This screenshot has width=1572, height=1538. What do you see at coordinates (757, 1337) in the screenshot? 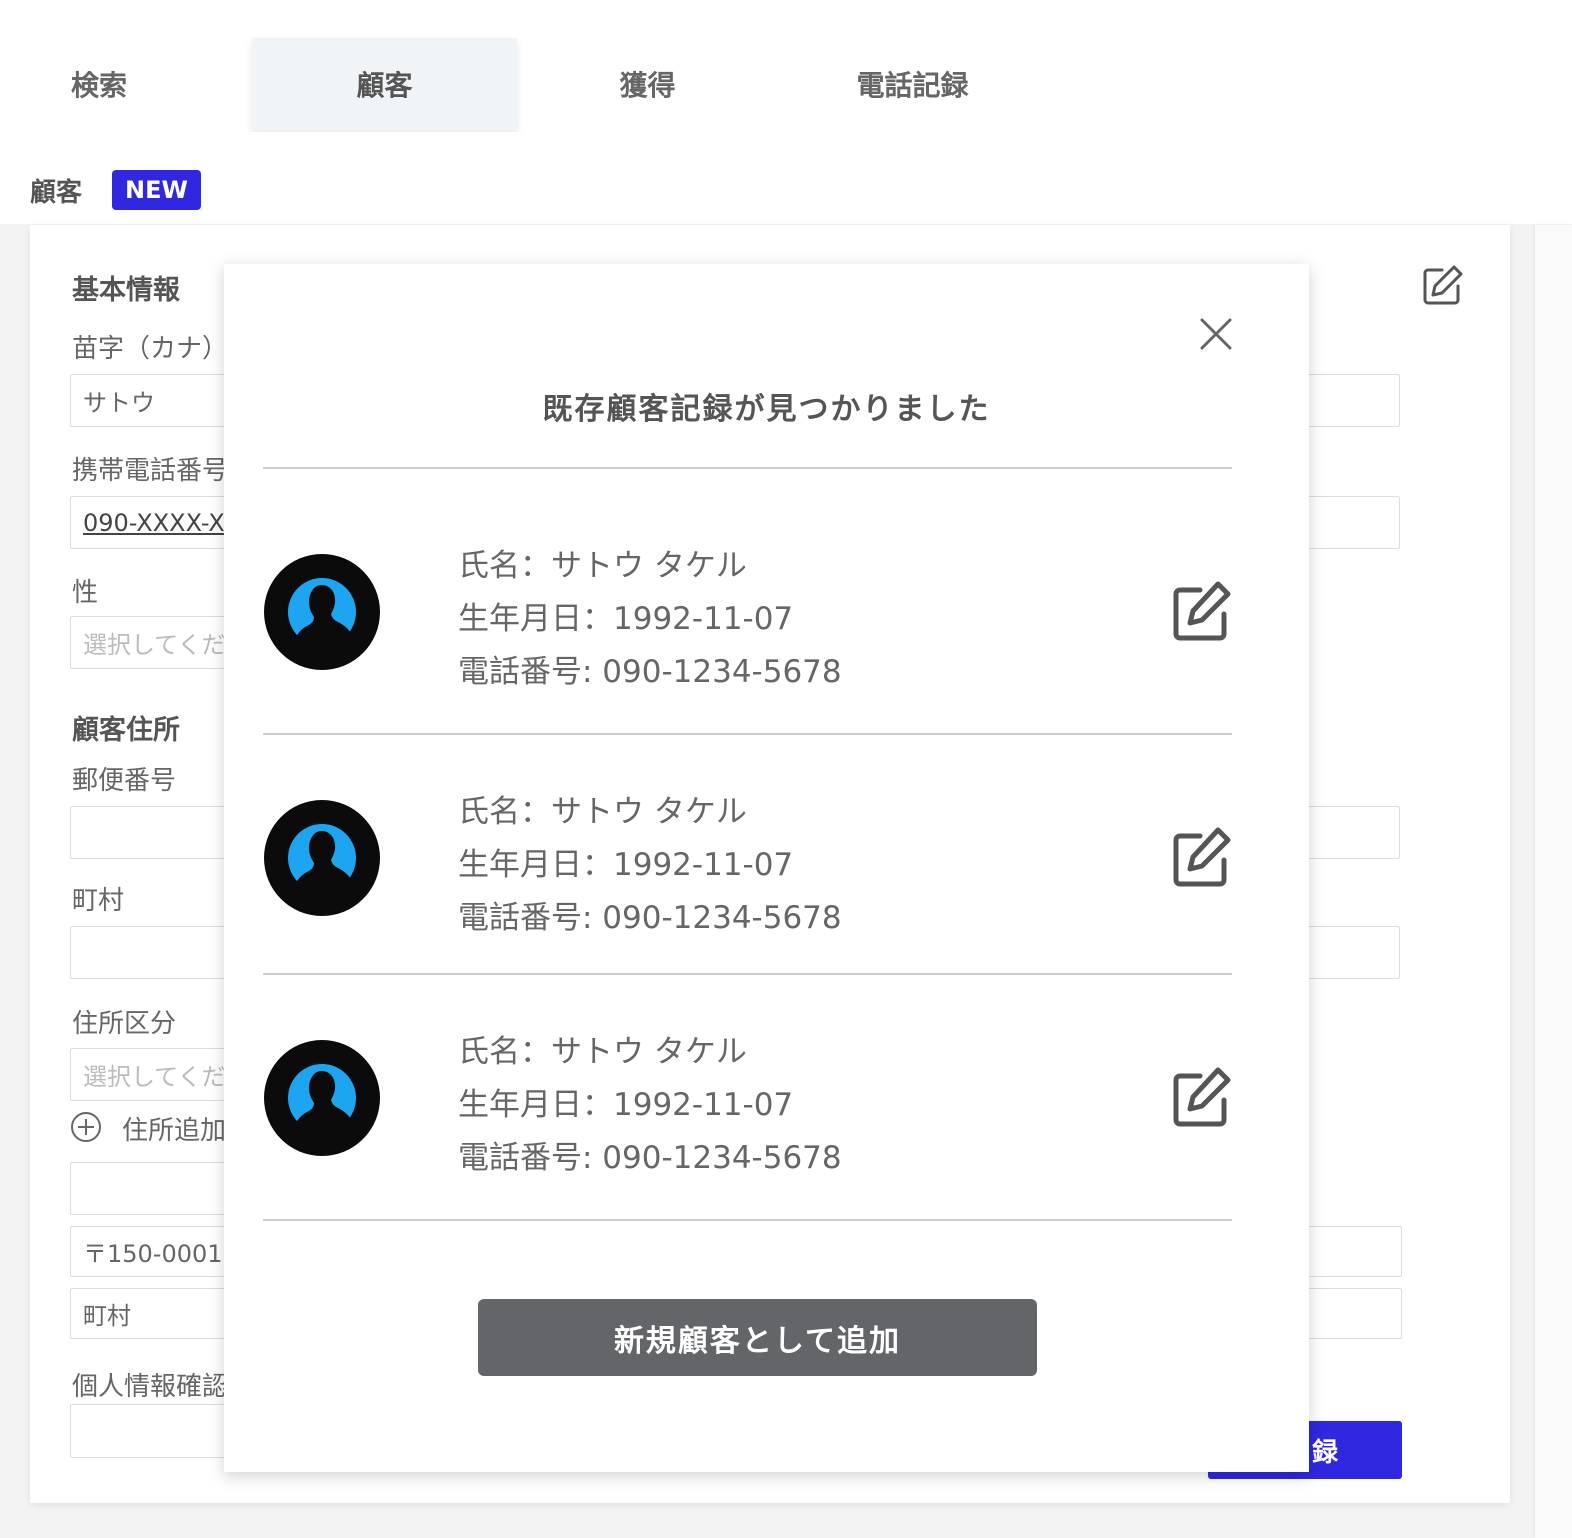
I see `add-as-new-customer-button: 新規顧客として追加` at bounding box center [757, 1337].